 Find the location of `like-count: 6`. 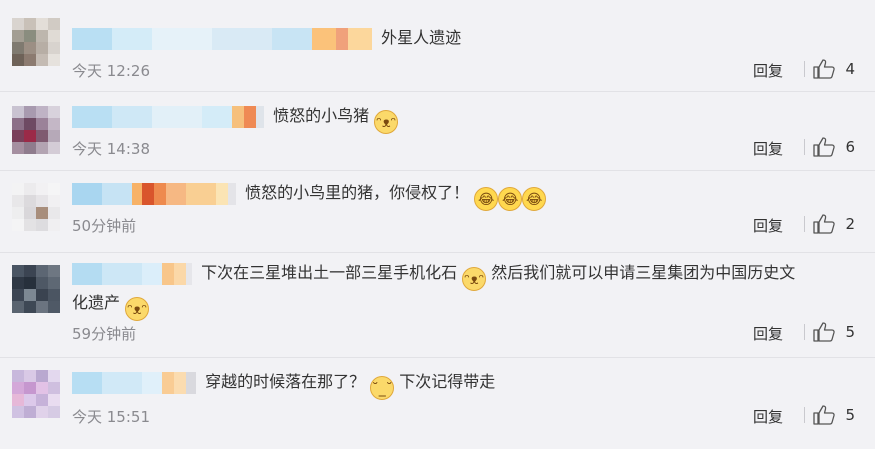

like-count: 6 is located at coordinates (850, 147).